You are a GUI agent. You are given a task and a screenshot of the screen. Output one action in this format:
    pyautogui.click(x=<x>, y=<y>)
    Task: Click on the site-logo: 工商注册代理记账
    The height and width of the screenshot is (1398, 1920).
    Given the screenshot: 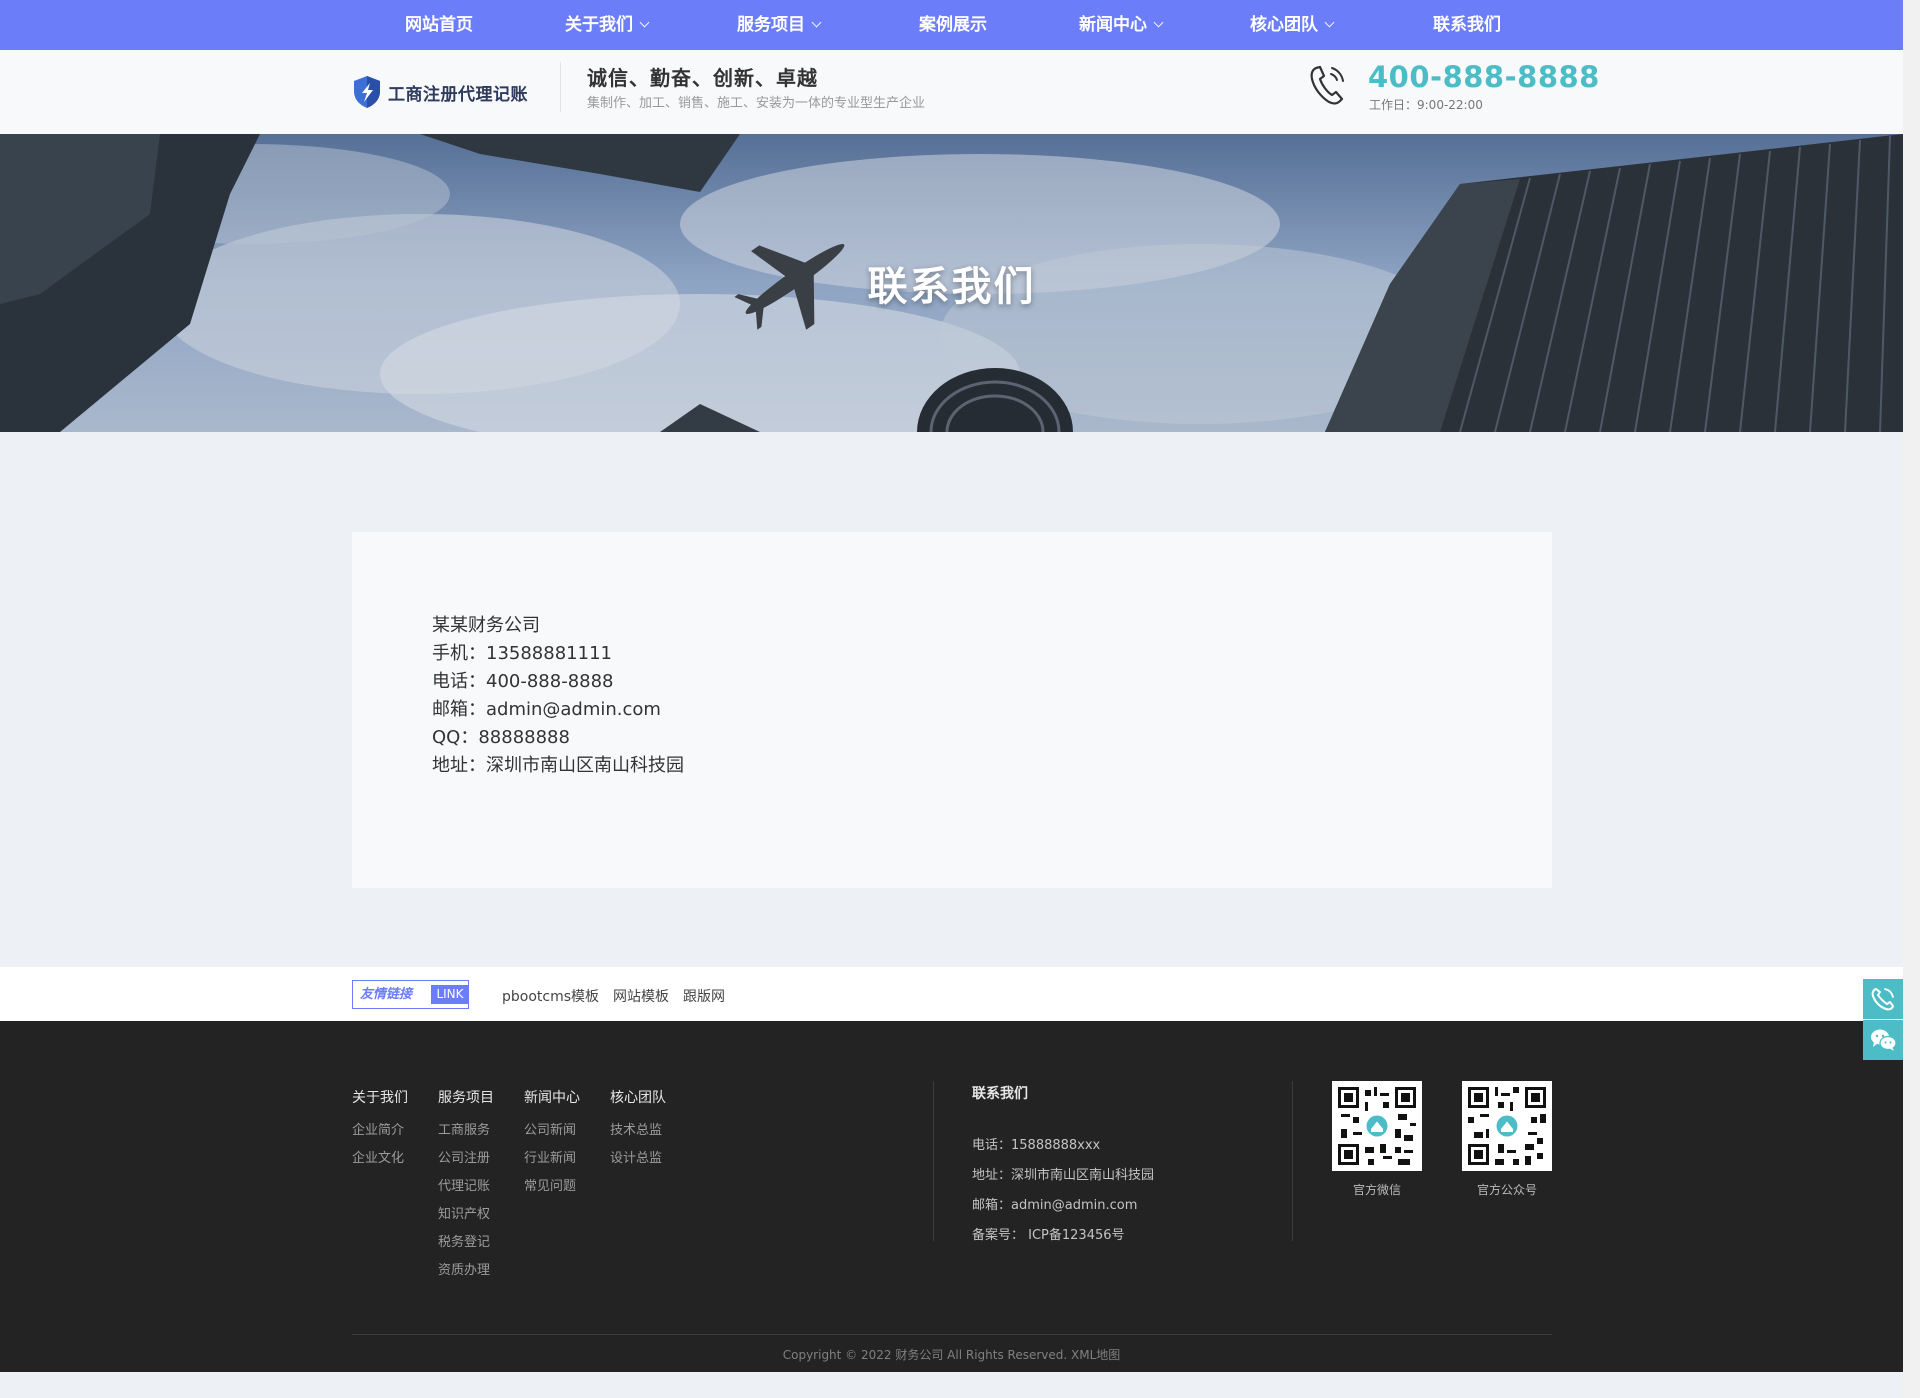 What is the action you would take?
    pyautogui.click(x=440, y=92)
    